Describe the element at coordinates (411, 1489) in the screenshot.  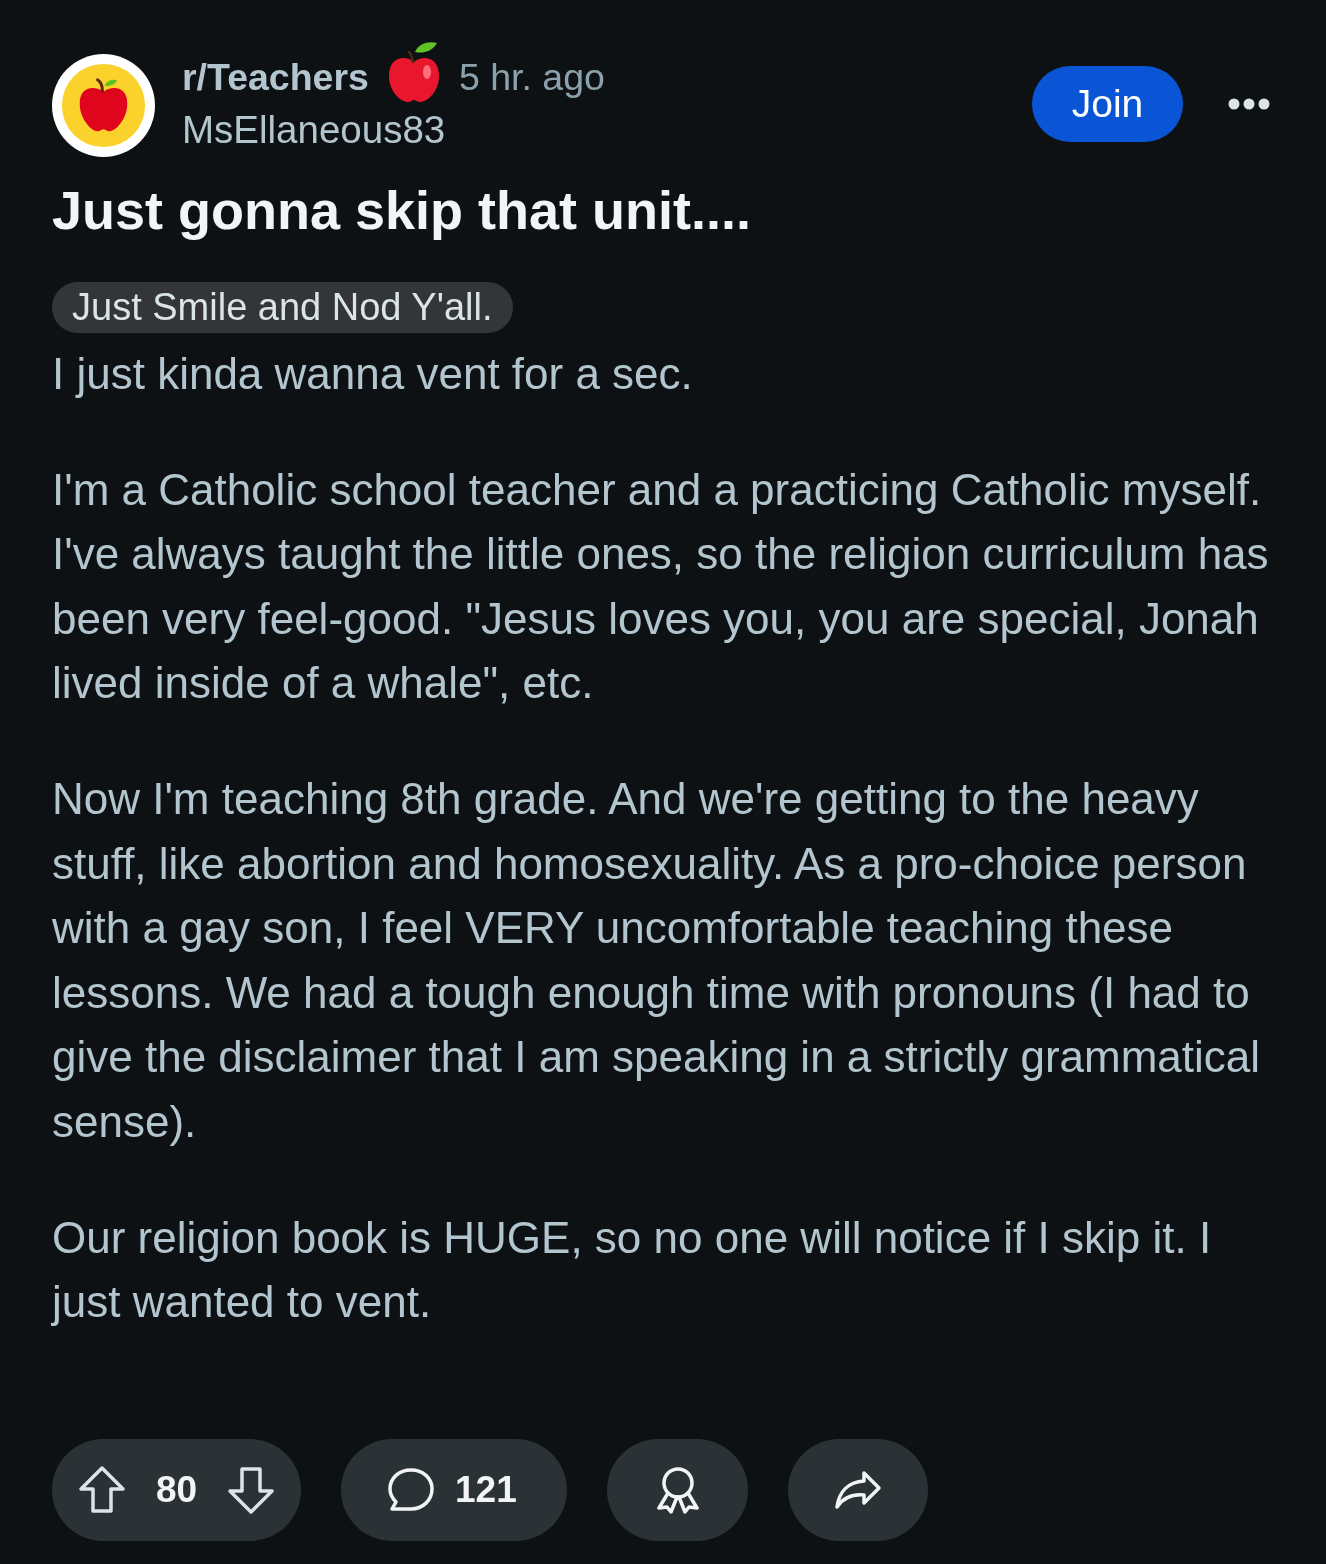
I see `comment-bubble-icon` at that location.